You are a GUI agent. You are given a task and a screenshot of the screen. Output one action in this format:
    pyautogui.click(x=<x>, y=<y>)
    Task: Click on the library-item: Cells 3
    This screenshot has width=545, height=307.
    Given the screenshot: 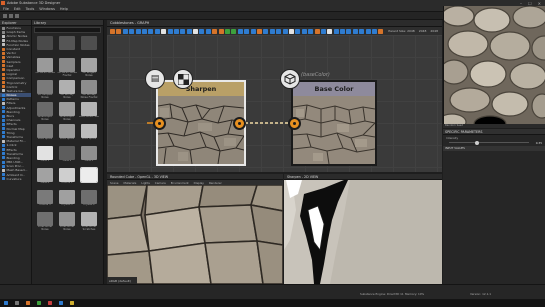 What is the action you would take?
    pyautogui.click(x=89, y=155)
    